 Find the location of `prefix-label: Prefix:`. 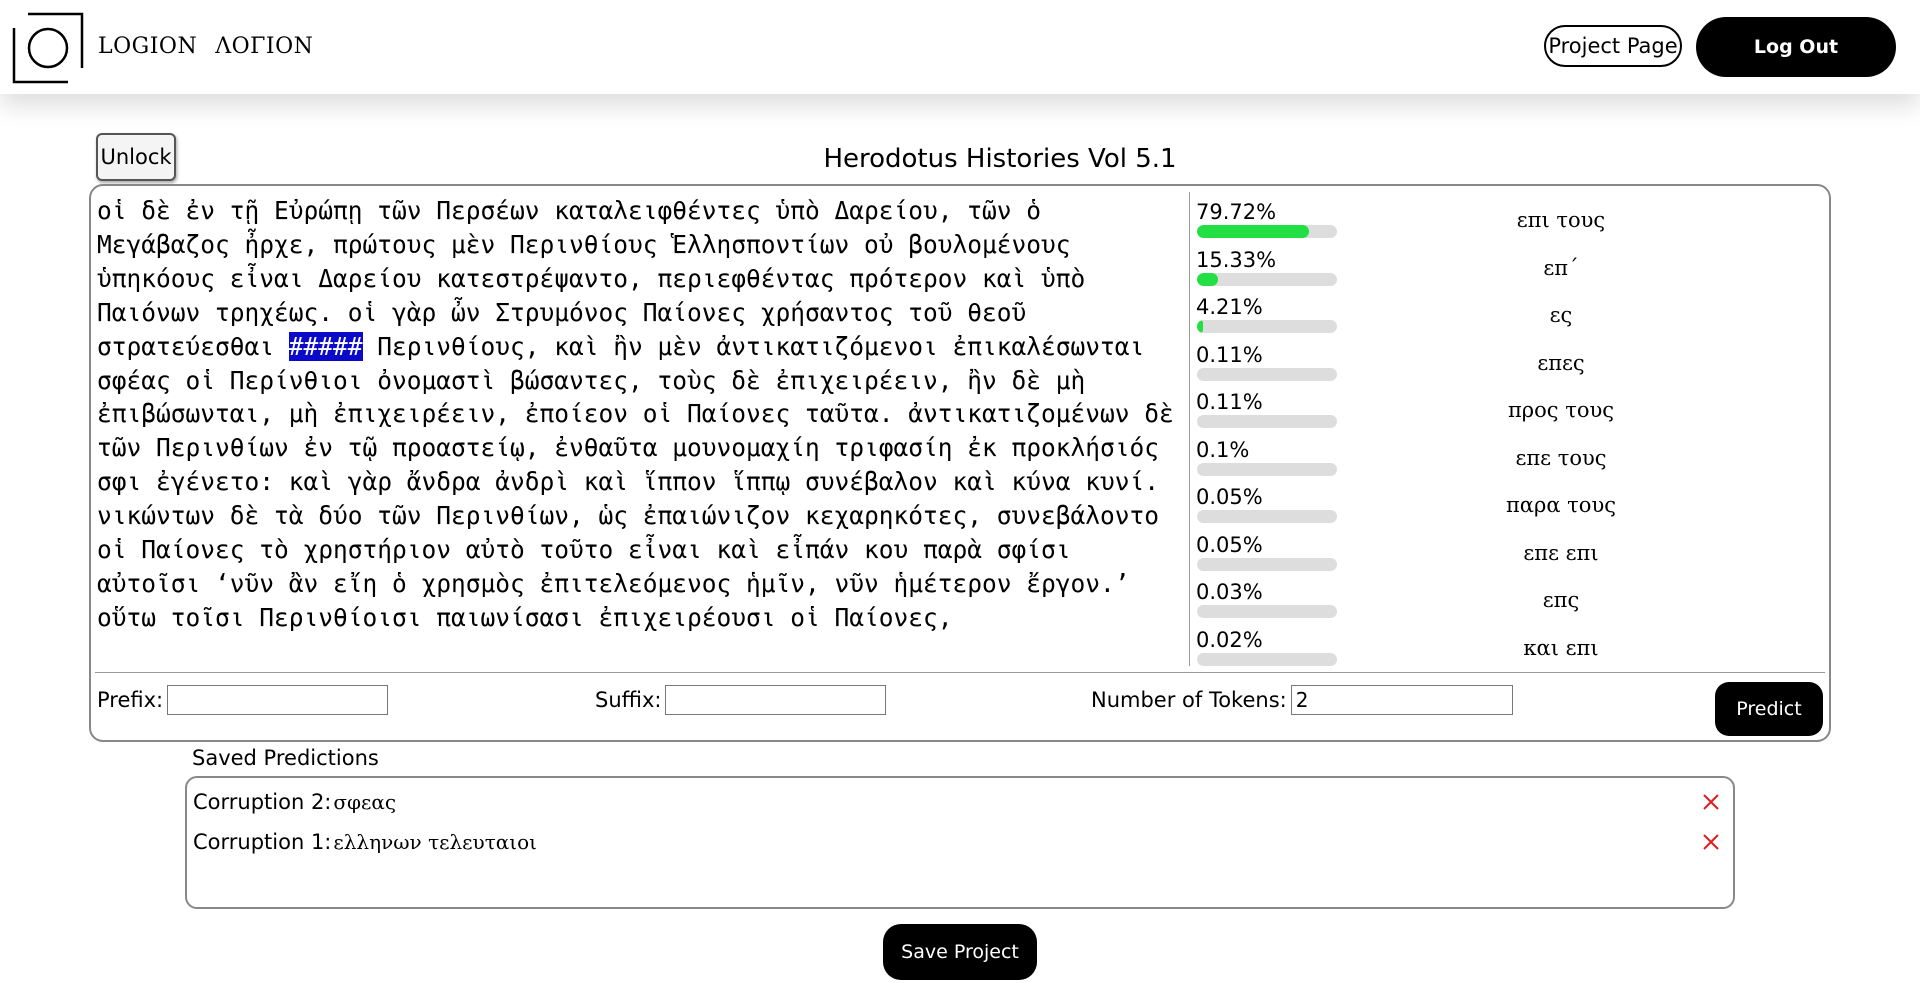

prefix-label: Prefix: is located at coordinates (130, 700).